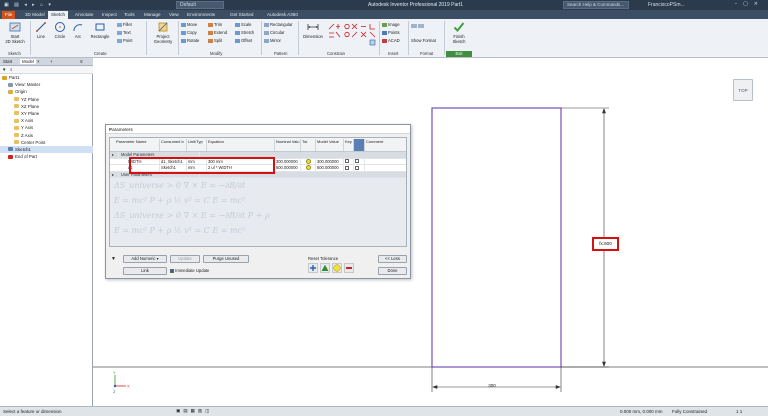  Describe the element at coordinates (189, 32) in the screenshot. I see `copy-button: Copy` at that location.